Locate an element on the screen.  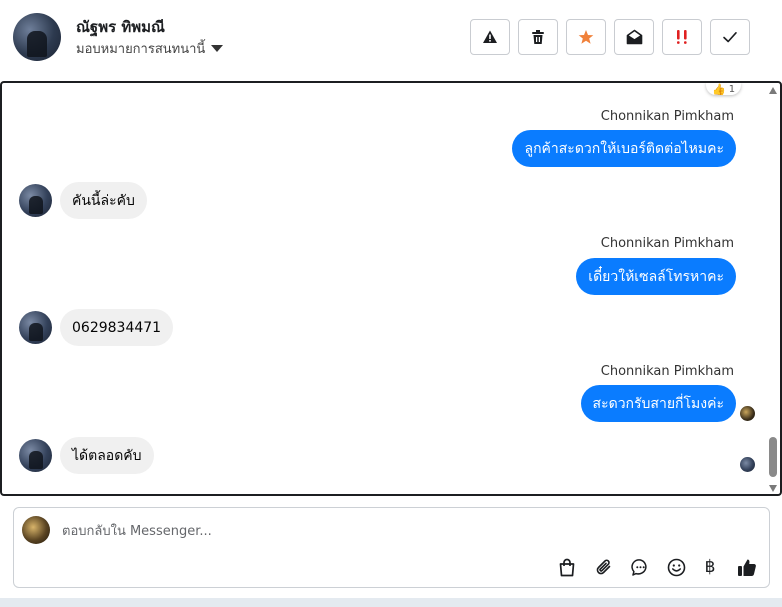
shopping-bag-icon is located at coordinates (567, 567).